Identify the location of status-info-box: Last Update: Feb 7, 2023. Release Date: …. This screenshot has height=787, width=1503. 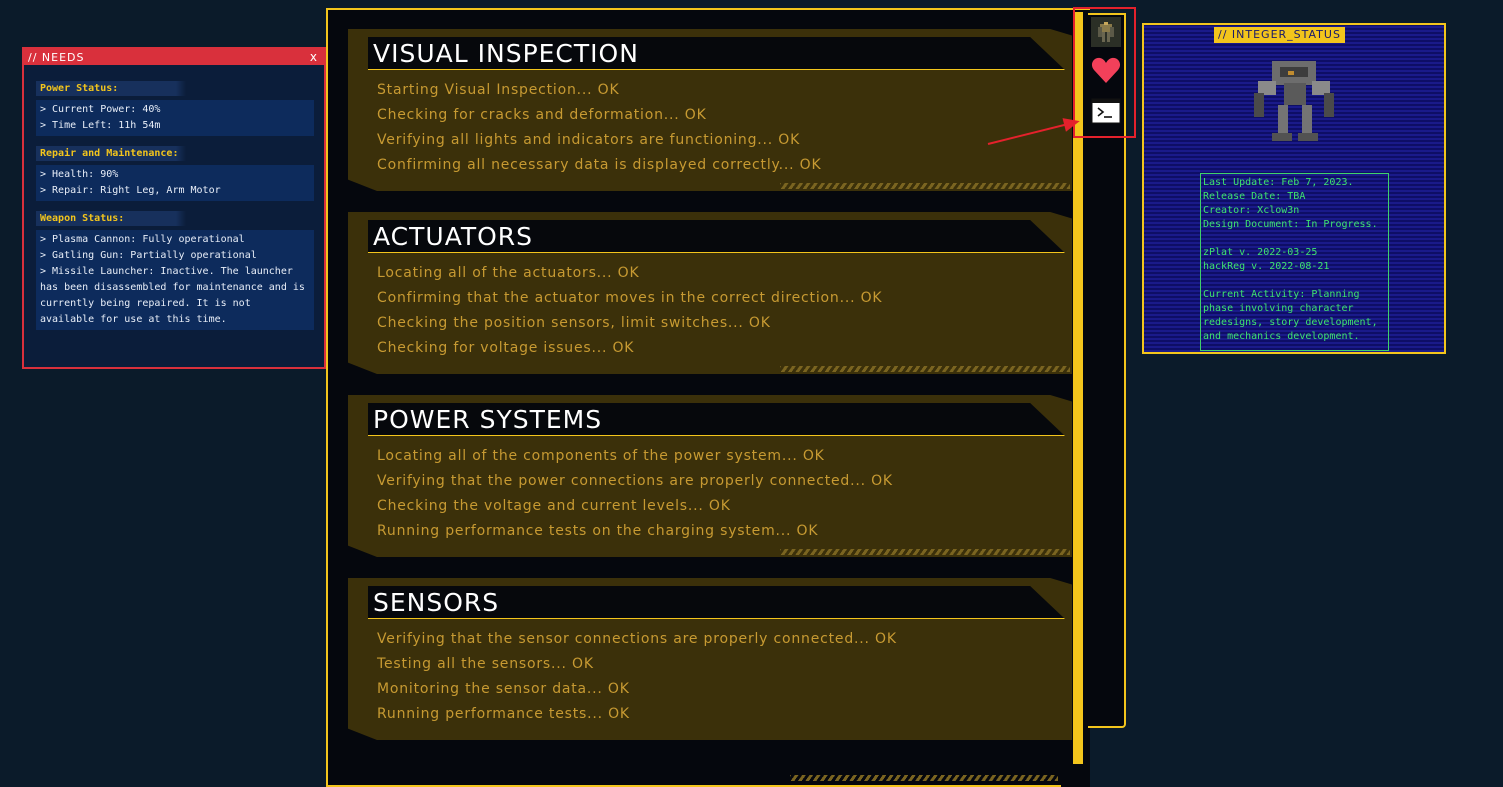
(1294, 262).